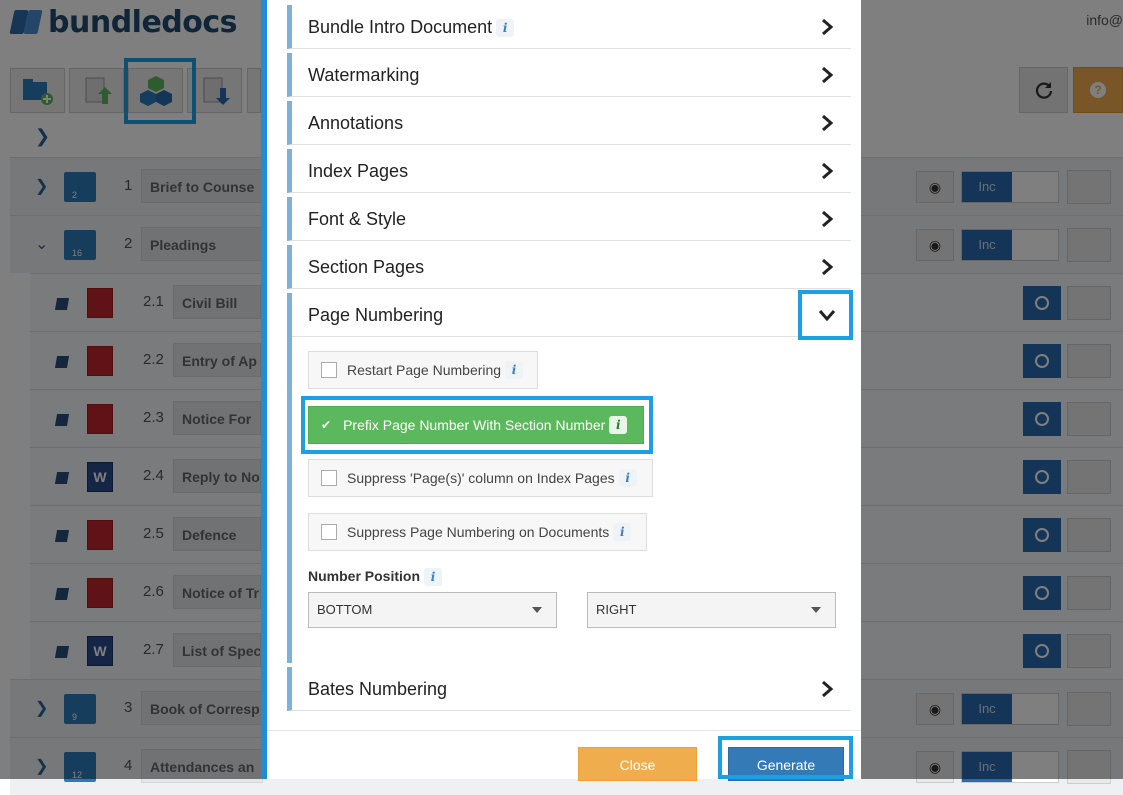 The width and height of the screenshot is (1123, 795). What do you see at coordinates (326, 425) in the screenshot?
I see `check-icon: ✔` at bounding box center [326, 425].